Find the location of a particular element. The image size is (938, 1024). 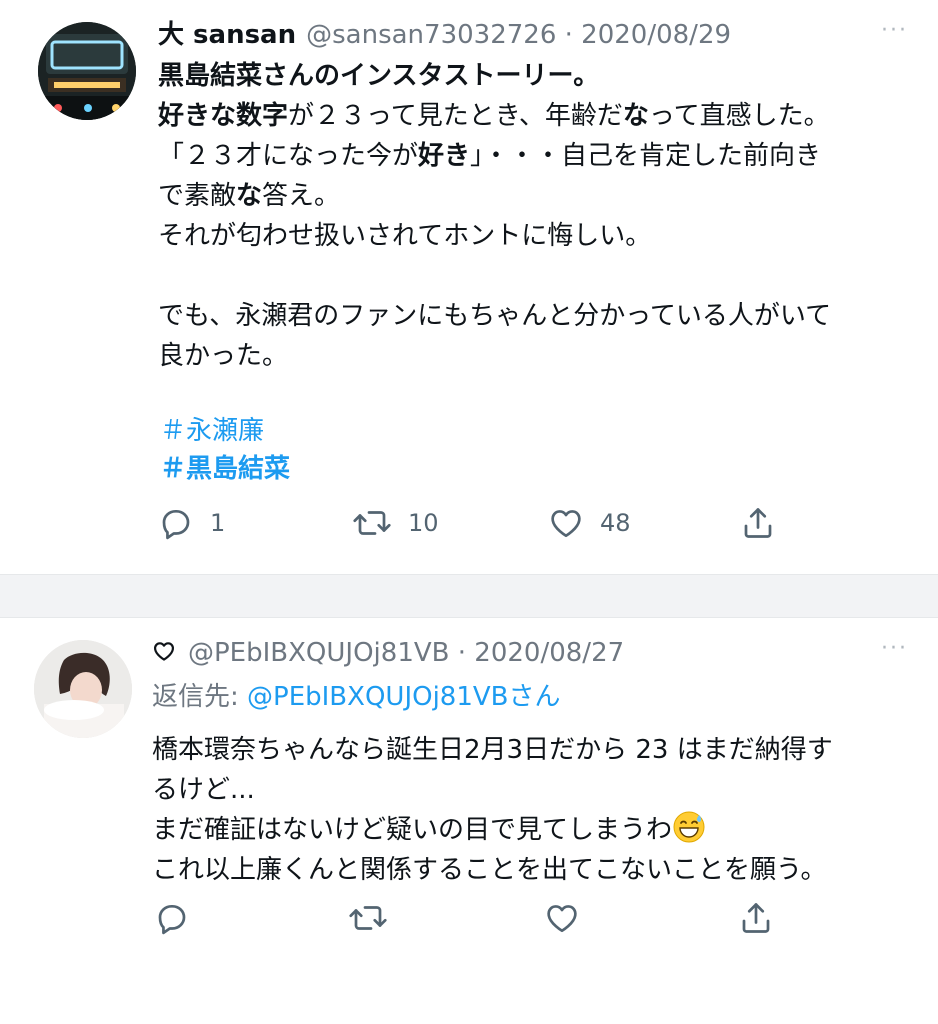

text-segment: 」・・・自己を肯定した前向き is located at coordinates (646, 156).